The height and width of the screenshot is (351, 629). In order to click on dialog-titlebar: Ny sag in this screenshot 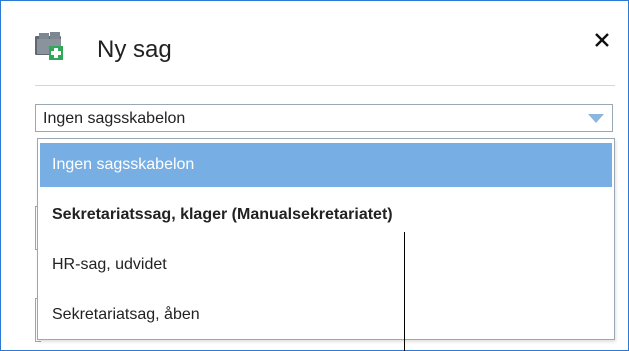, I will do `click(325, 51)`.